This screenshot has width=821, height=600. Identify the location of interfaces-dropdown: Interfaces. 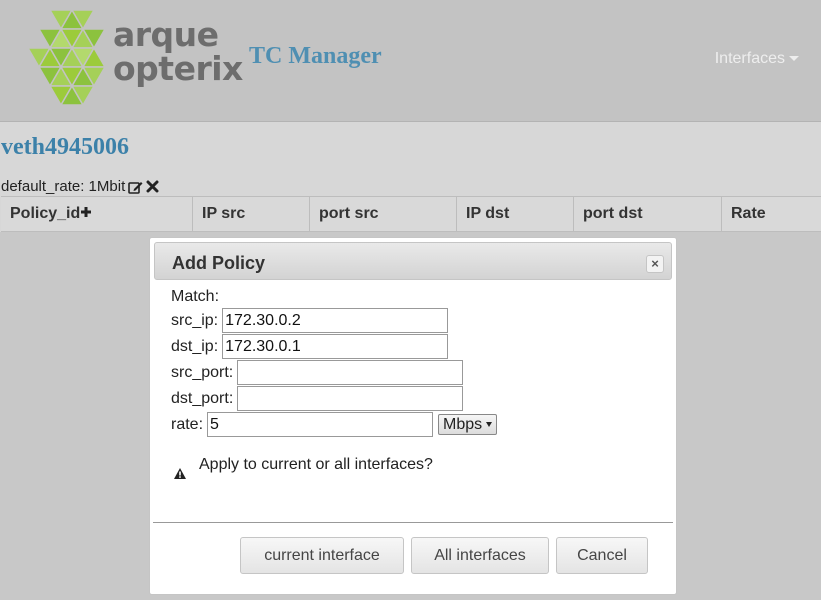
(757, 59).